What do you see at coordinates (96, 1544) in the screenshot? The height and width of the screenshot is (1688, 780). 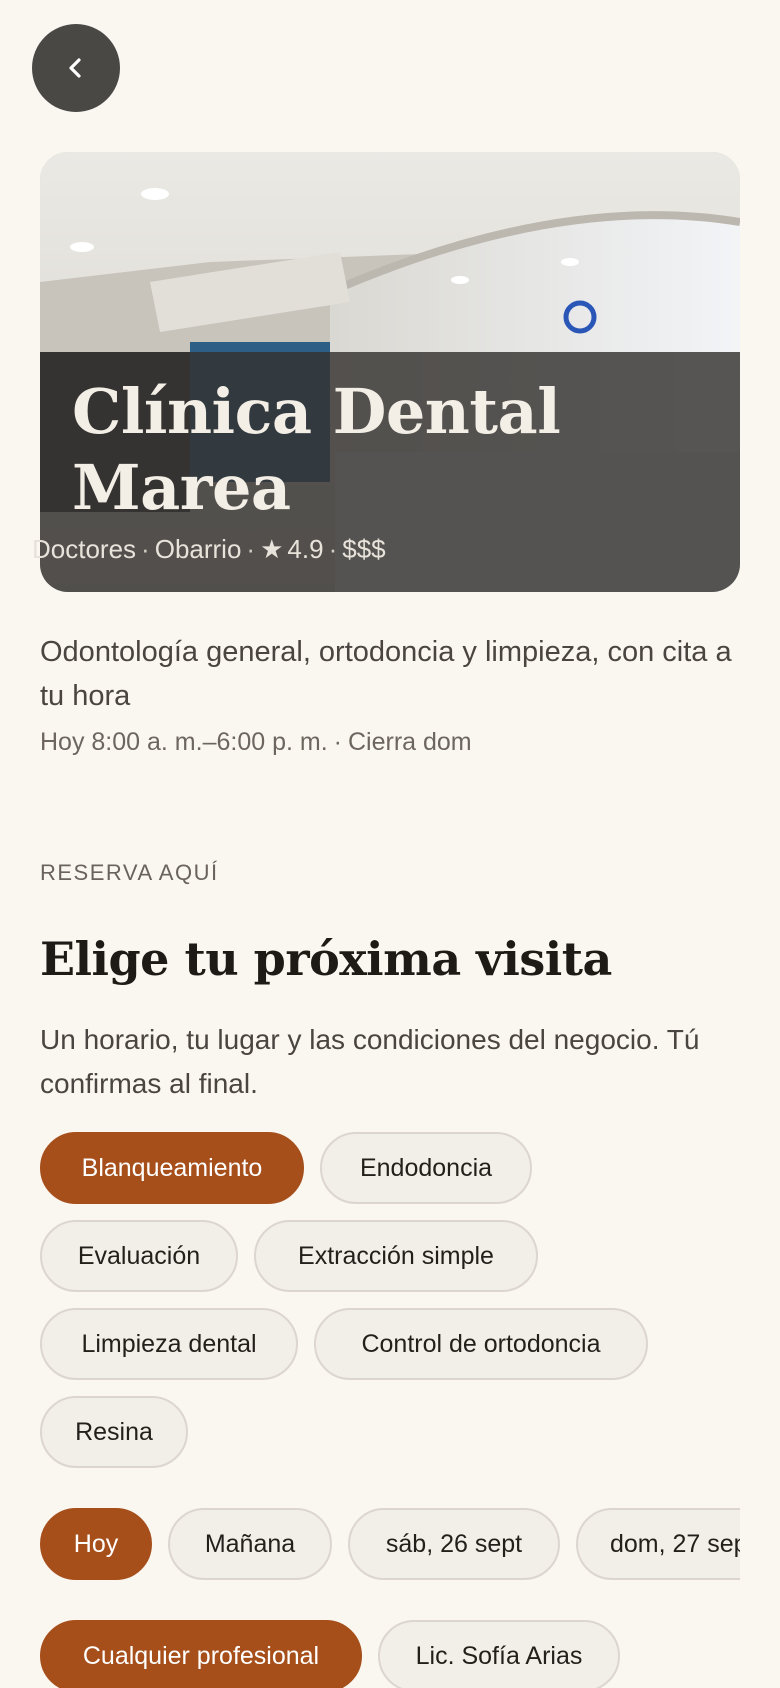 I see `date-chip-hoy: Hoy` at bounding box center [96, 1544].